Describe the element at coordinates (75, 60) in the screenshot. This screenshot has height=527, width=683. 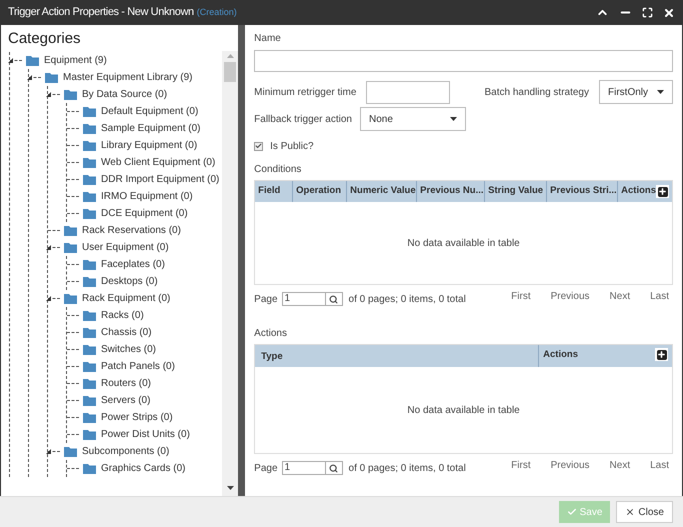
I see `tree-item-label: Equipment (9)` at that location.